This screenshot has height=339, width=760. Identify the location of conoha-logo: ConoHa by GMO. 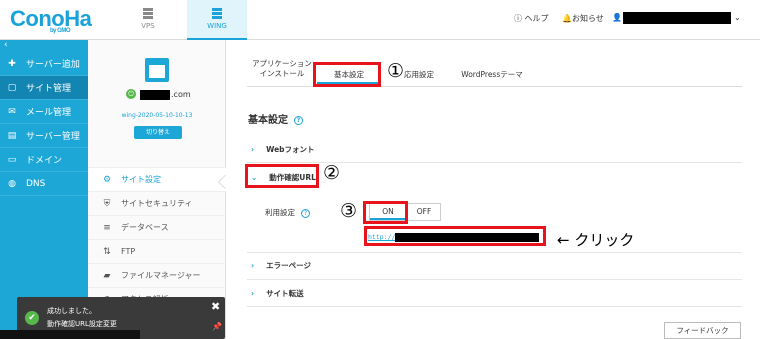
(51, 20).